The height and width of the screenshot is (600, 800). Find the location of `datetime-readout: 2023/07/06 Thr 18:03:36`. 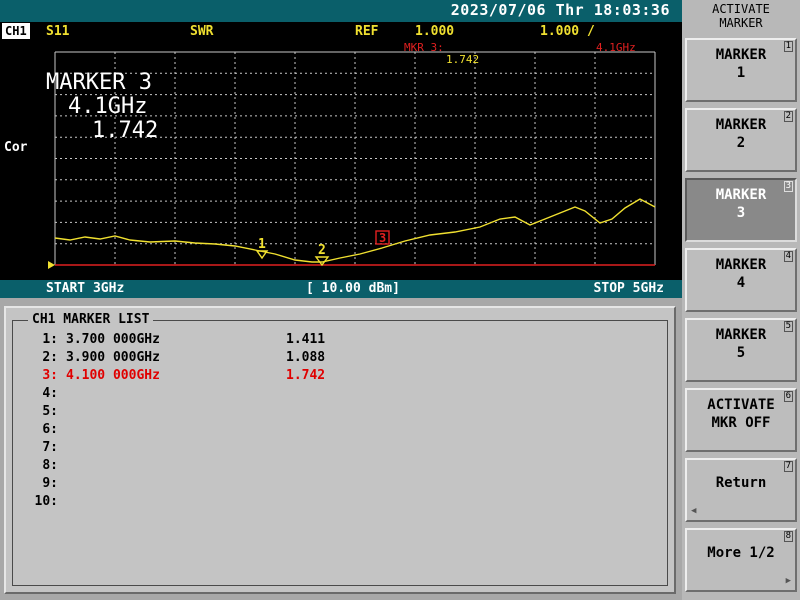

datetime-readout: 2023/07/06 Thr 18:03:36 is located at coordinates (560, 10).